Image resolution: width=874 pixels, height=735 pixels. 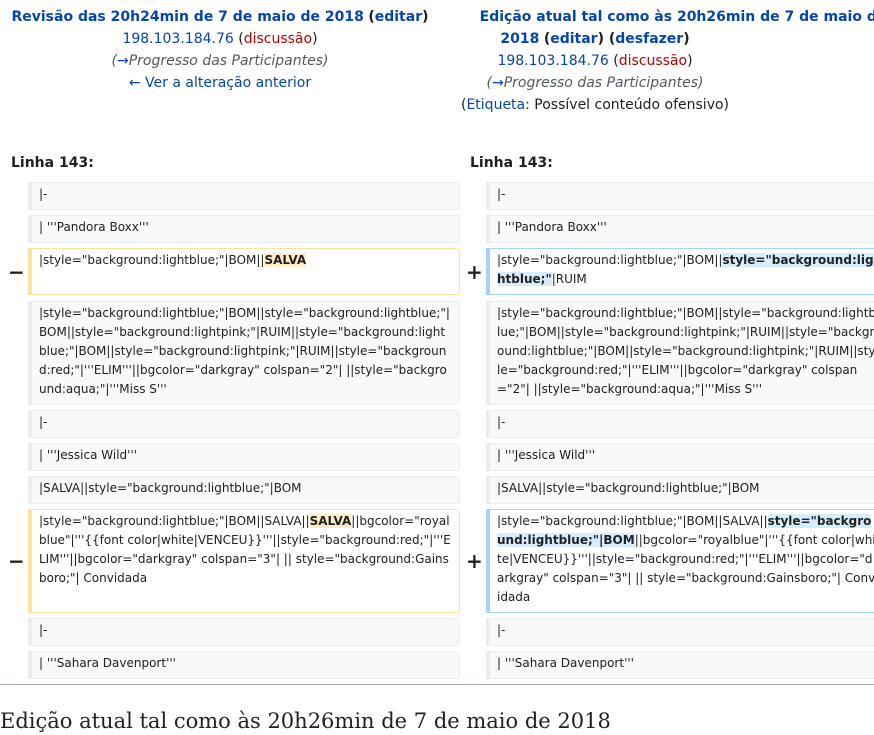 I want to click on current-revision-title-year: 2018, so click(x=519, y=39).